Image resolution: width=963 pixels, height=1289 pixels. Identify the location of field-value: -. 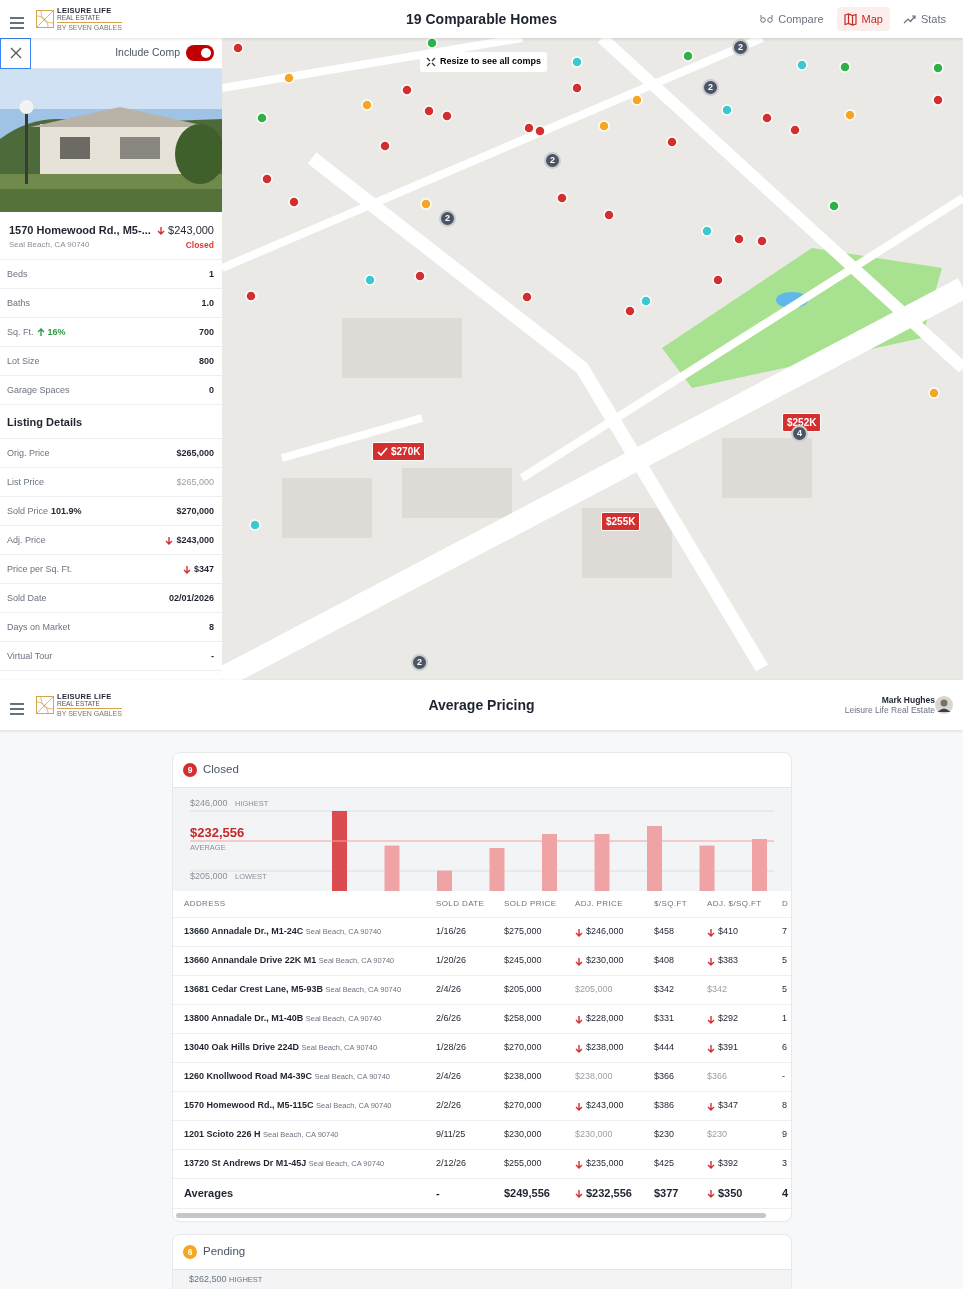
(212, 656).